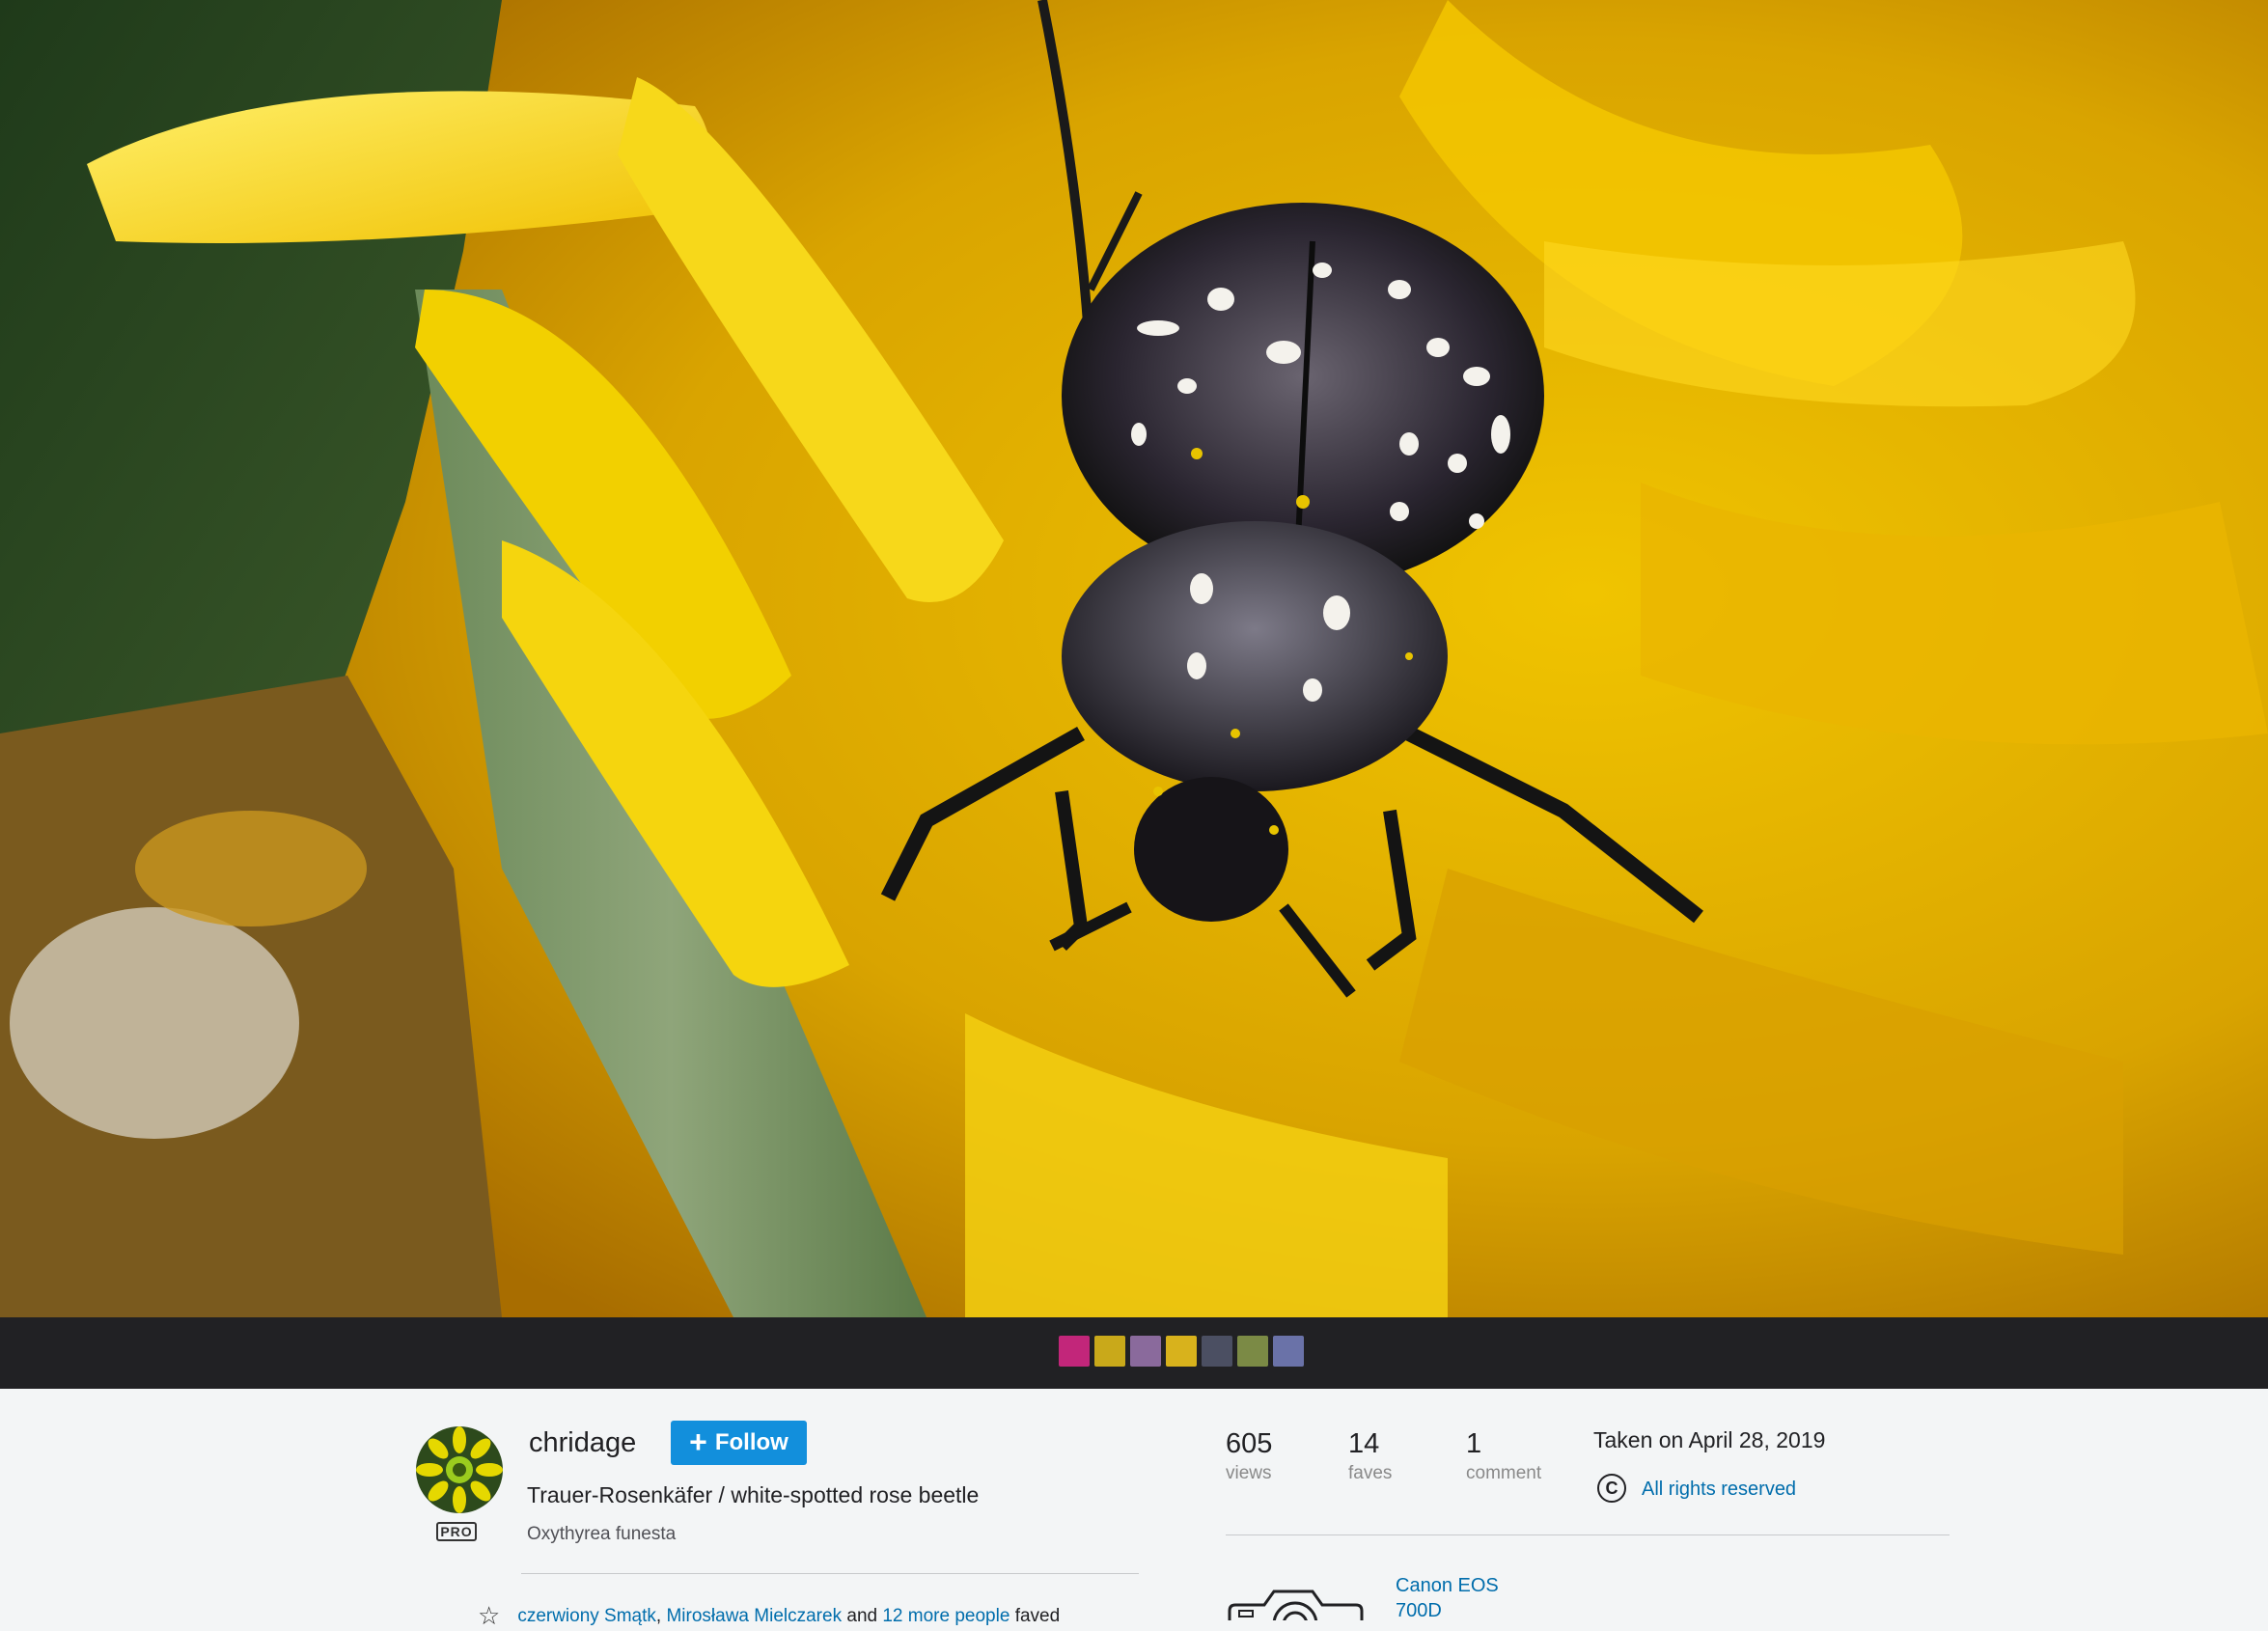 The height and width of the screenshot is (1631, 2268). What do you see at coordinates (1249, 1443) in the screenshot?
I see `views-count: 605` at bounding box center [1249, 1443].